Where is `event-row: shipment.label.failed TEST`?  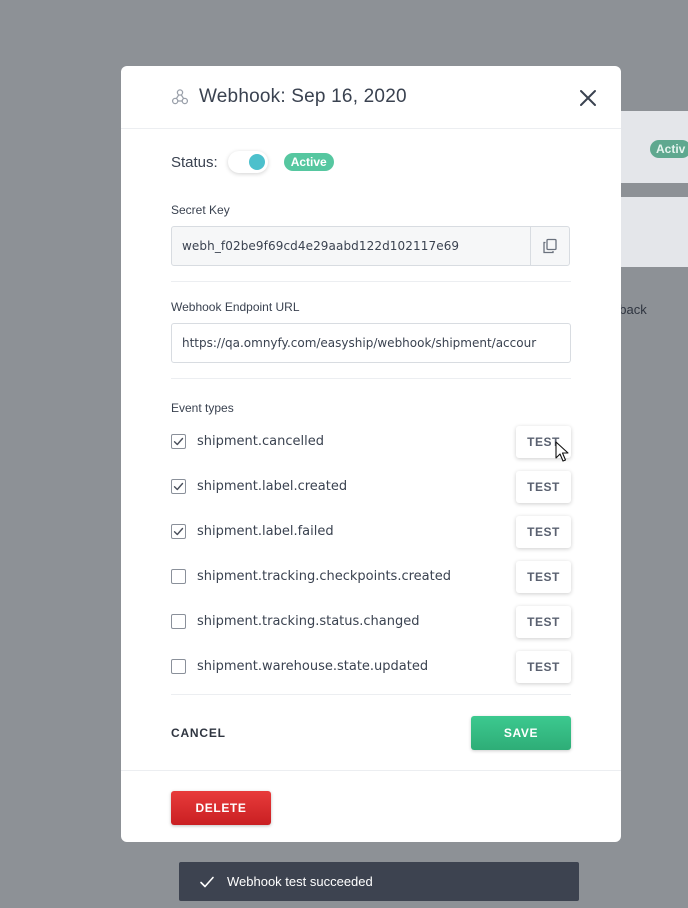
event-row: shipment.label.failed TEST is located at coordinates (371, 531).